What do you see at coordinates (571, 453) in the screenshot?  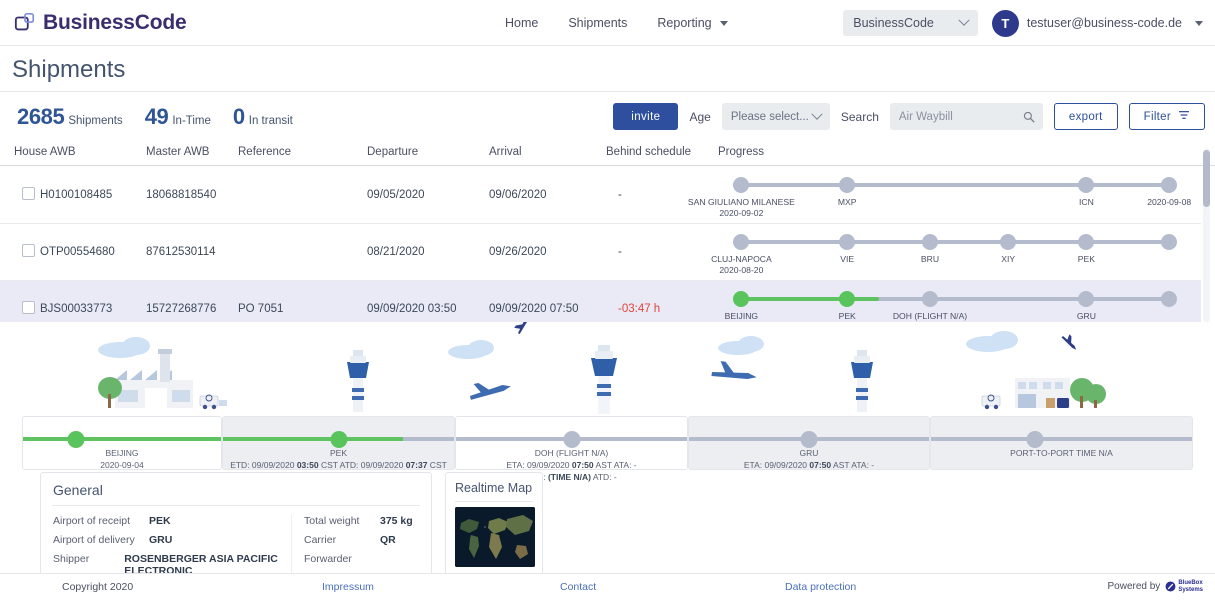 I see `segment-title: DOH (FLIGHT N/A)` at bounding box center [571, 453].